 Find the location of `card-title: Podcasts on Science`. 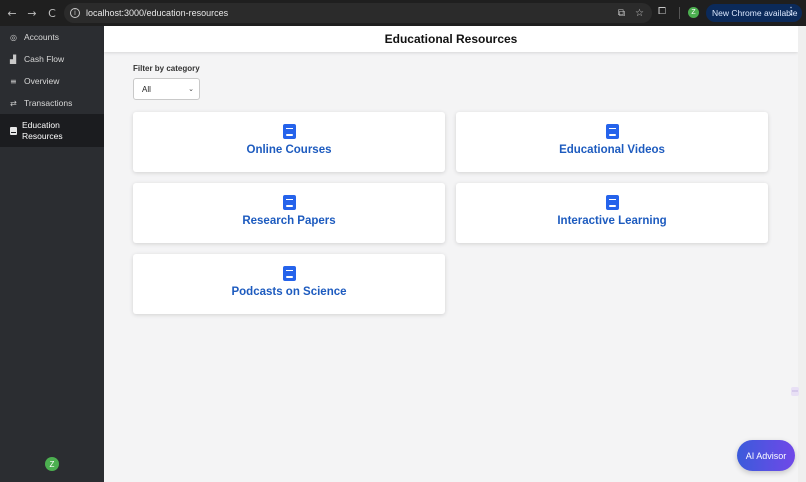

card-title: Podcasts on Science is located at coordinates (289, 292).